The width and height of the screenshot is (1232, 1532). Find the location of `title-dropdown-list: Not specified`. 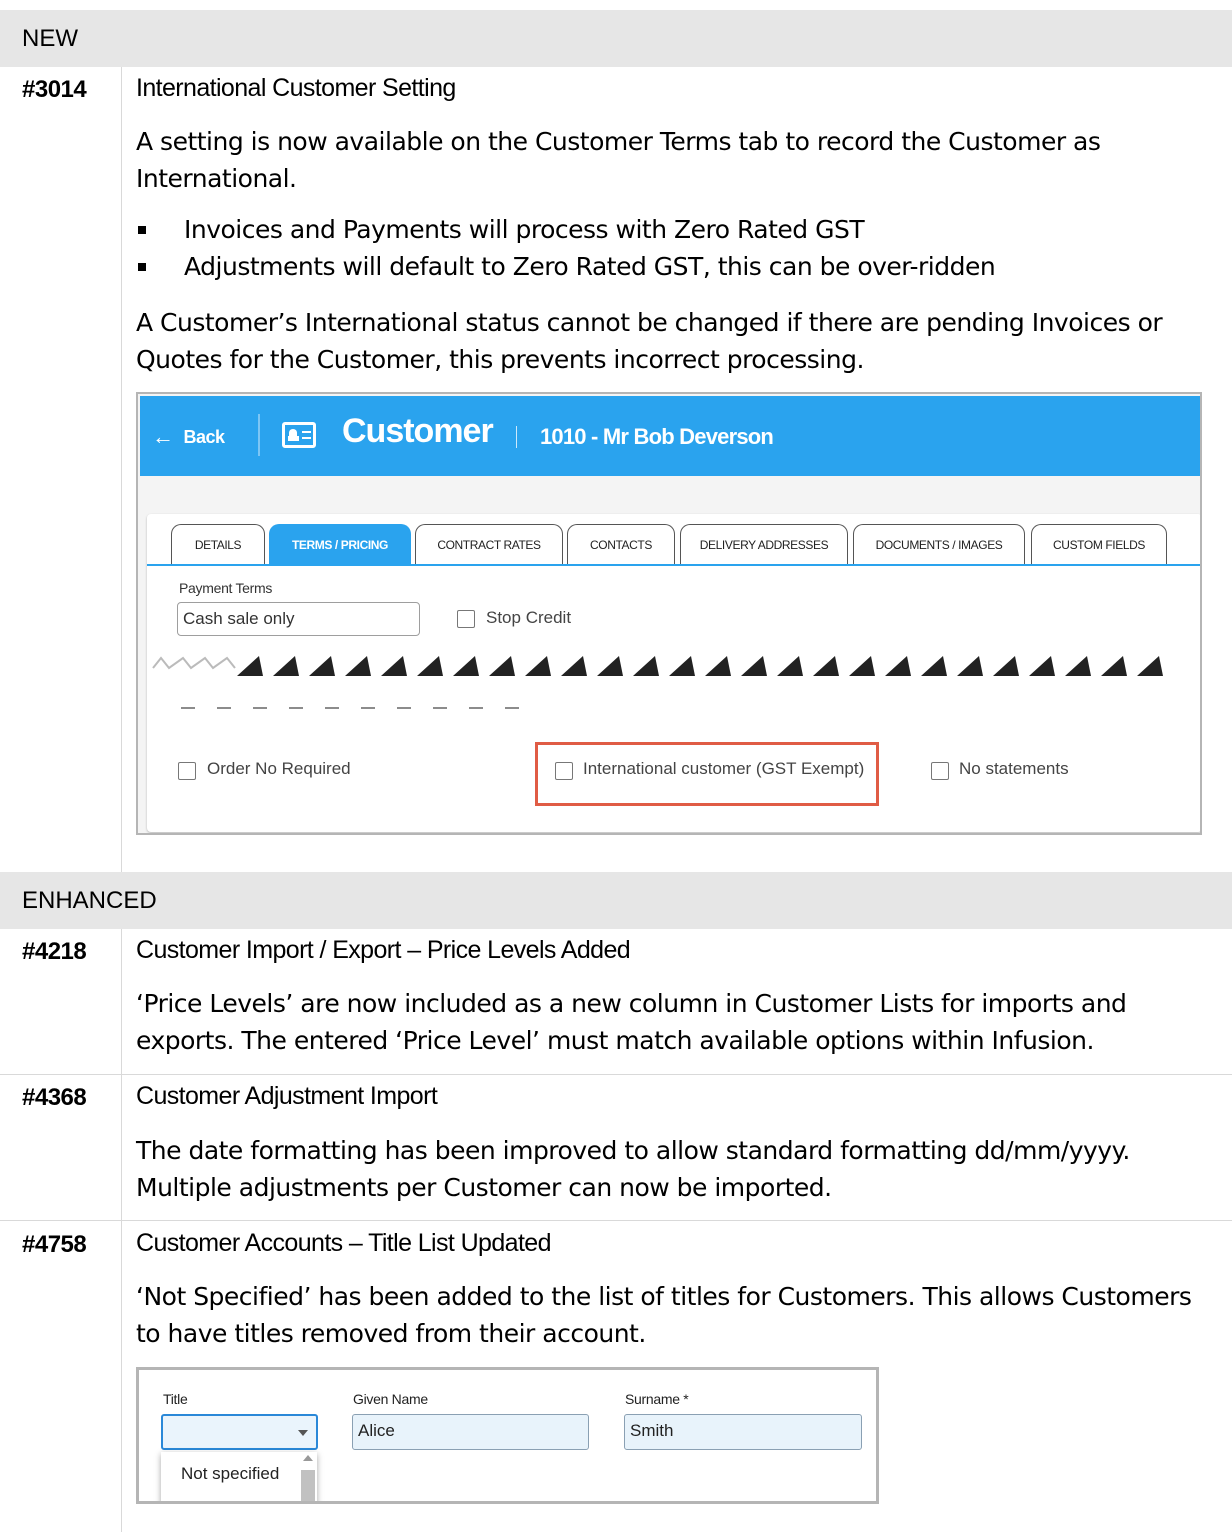

title-dropdown-list: Not specified is located at coordinates (239, 1476).